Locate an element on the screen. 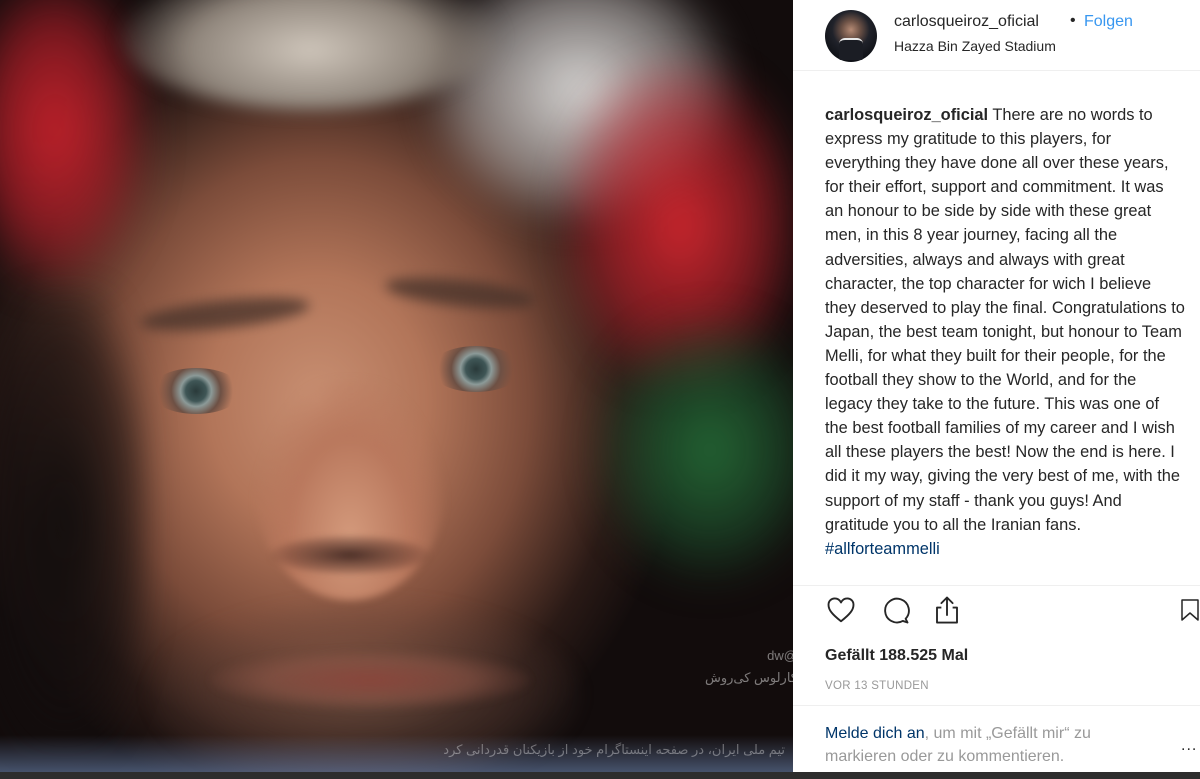  eyebrow-left is located at coordinates (225, 314).